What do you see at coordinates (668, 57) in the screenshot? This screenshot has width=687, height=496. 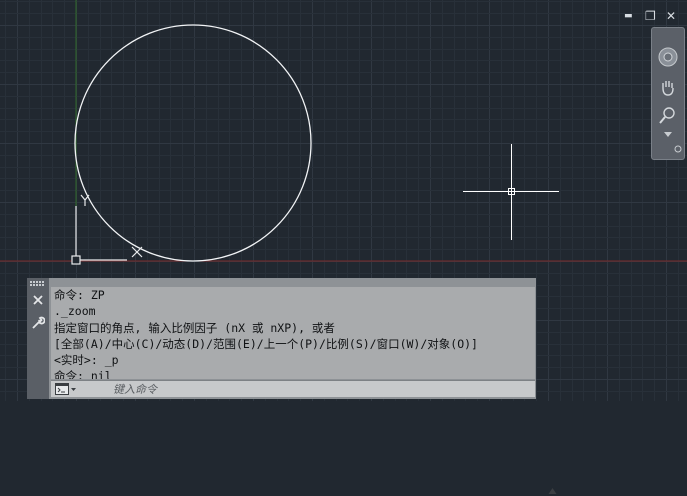 I see `steering-wheel-icon` at bounding box center [668, 57].